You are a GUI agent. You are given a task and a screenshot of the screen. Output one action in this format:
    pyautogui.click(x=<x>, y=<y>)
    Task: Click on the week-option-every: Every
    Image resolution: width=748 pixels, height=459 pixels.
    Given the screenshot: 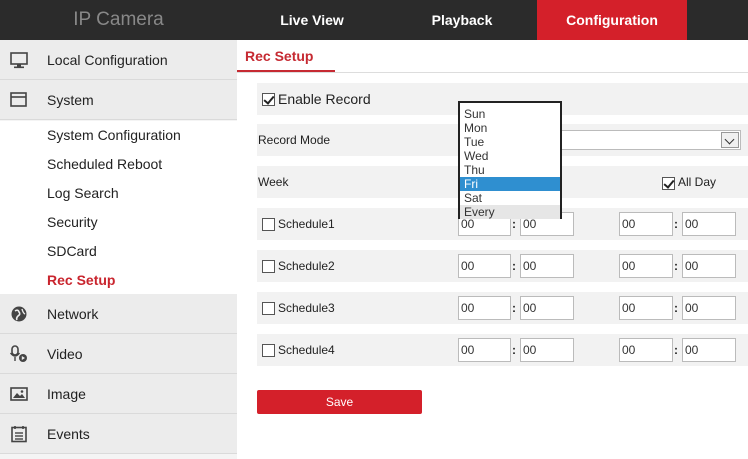 What is the action you would take?
    pyautogui.click(x=510, y=212)
    